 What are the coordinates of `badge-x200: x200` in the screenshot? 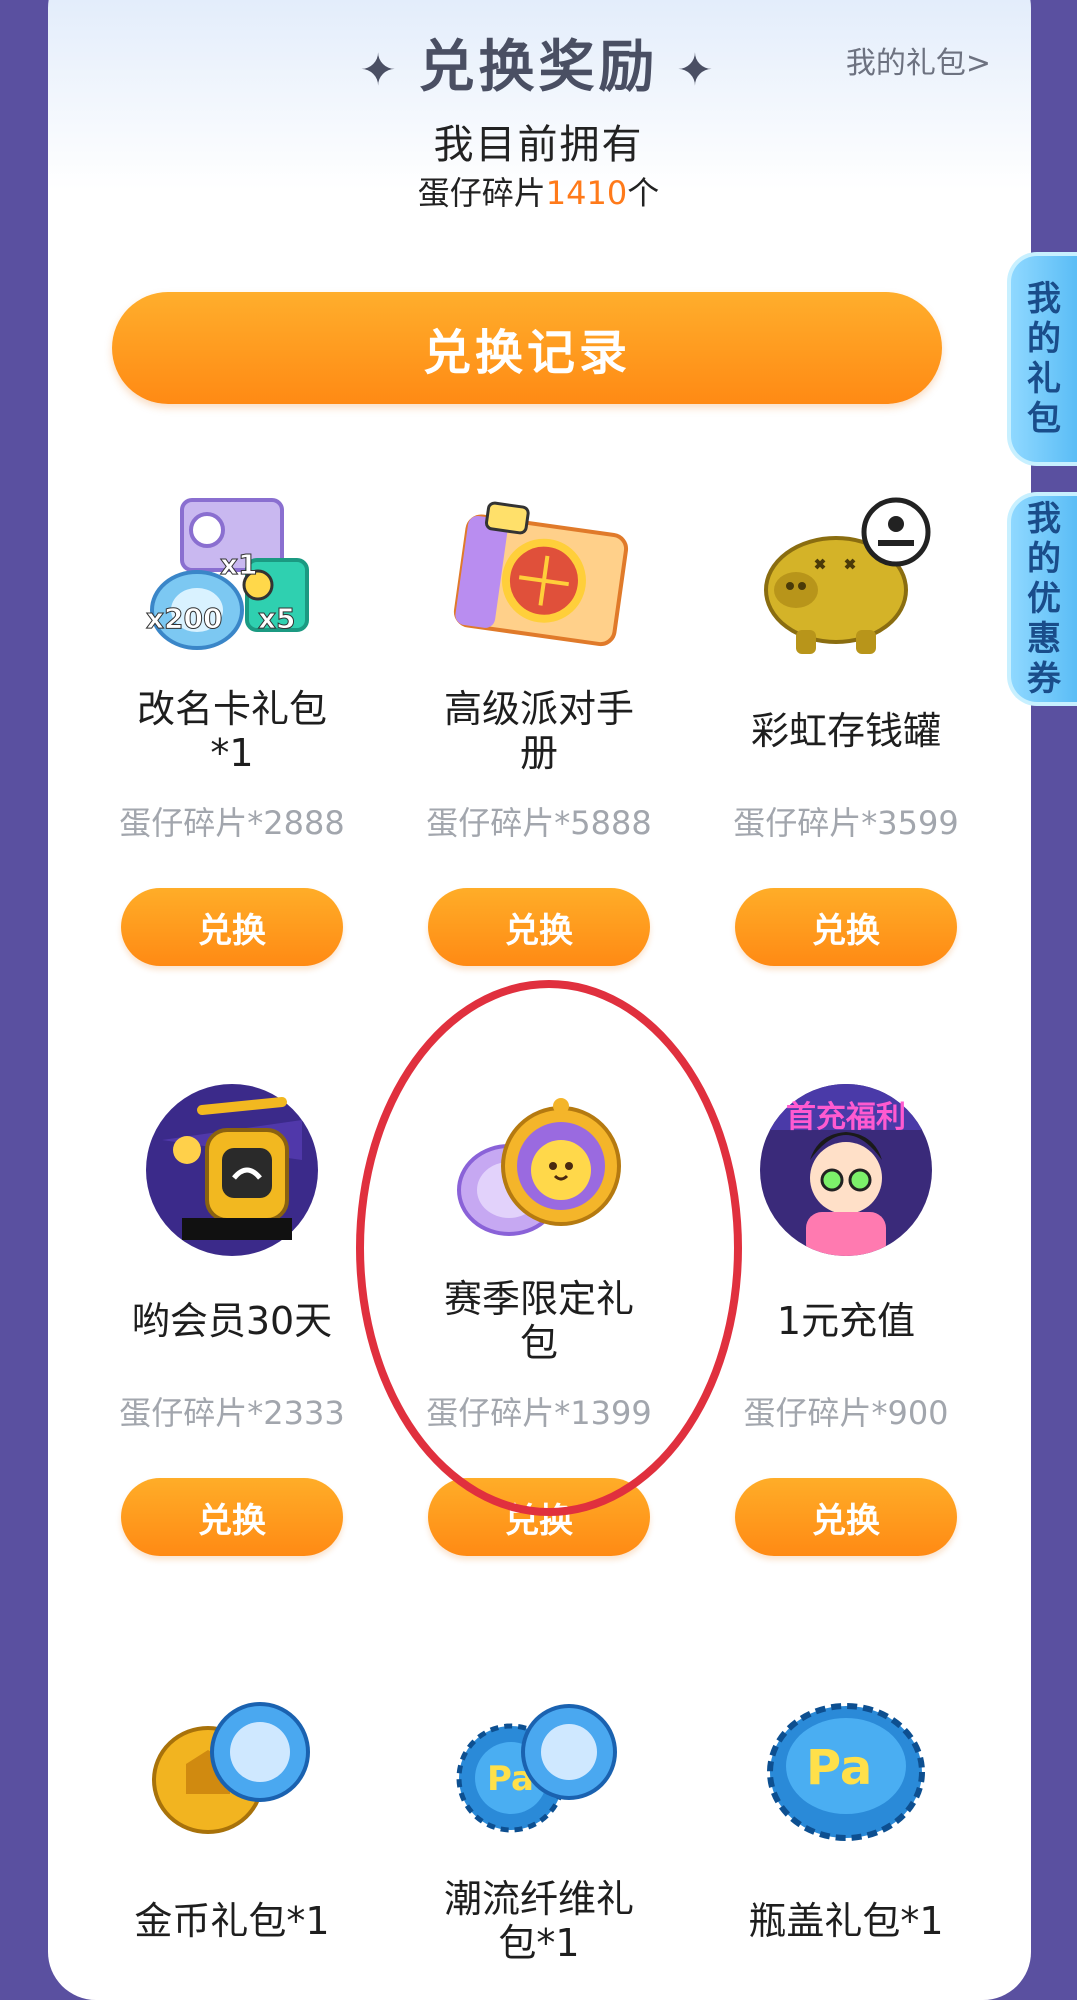 It's located at (185, 619).